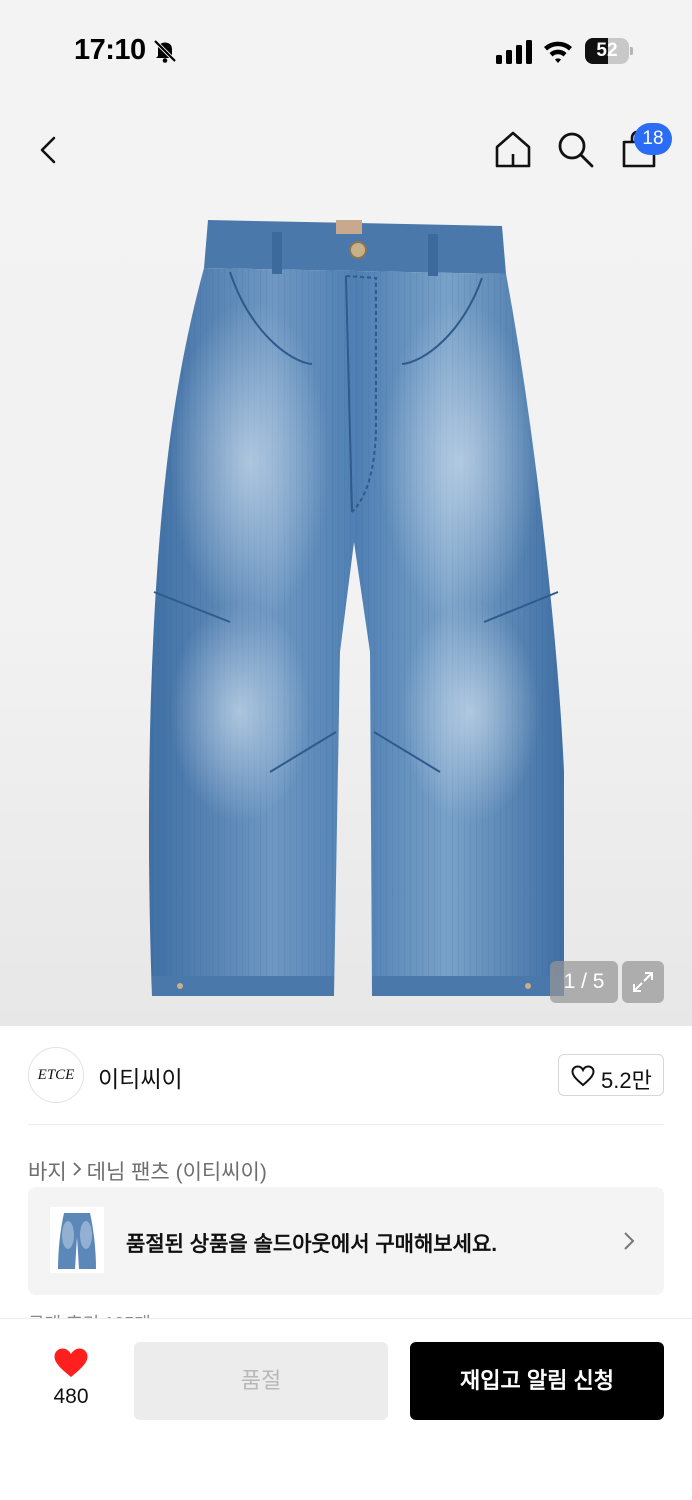  Describe the element at coordinates (177, 1171) in the screenshot. I see `breadcrumb-subcategory: 데님 팬츠 (이티씨이)` at that location.